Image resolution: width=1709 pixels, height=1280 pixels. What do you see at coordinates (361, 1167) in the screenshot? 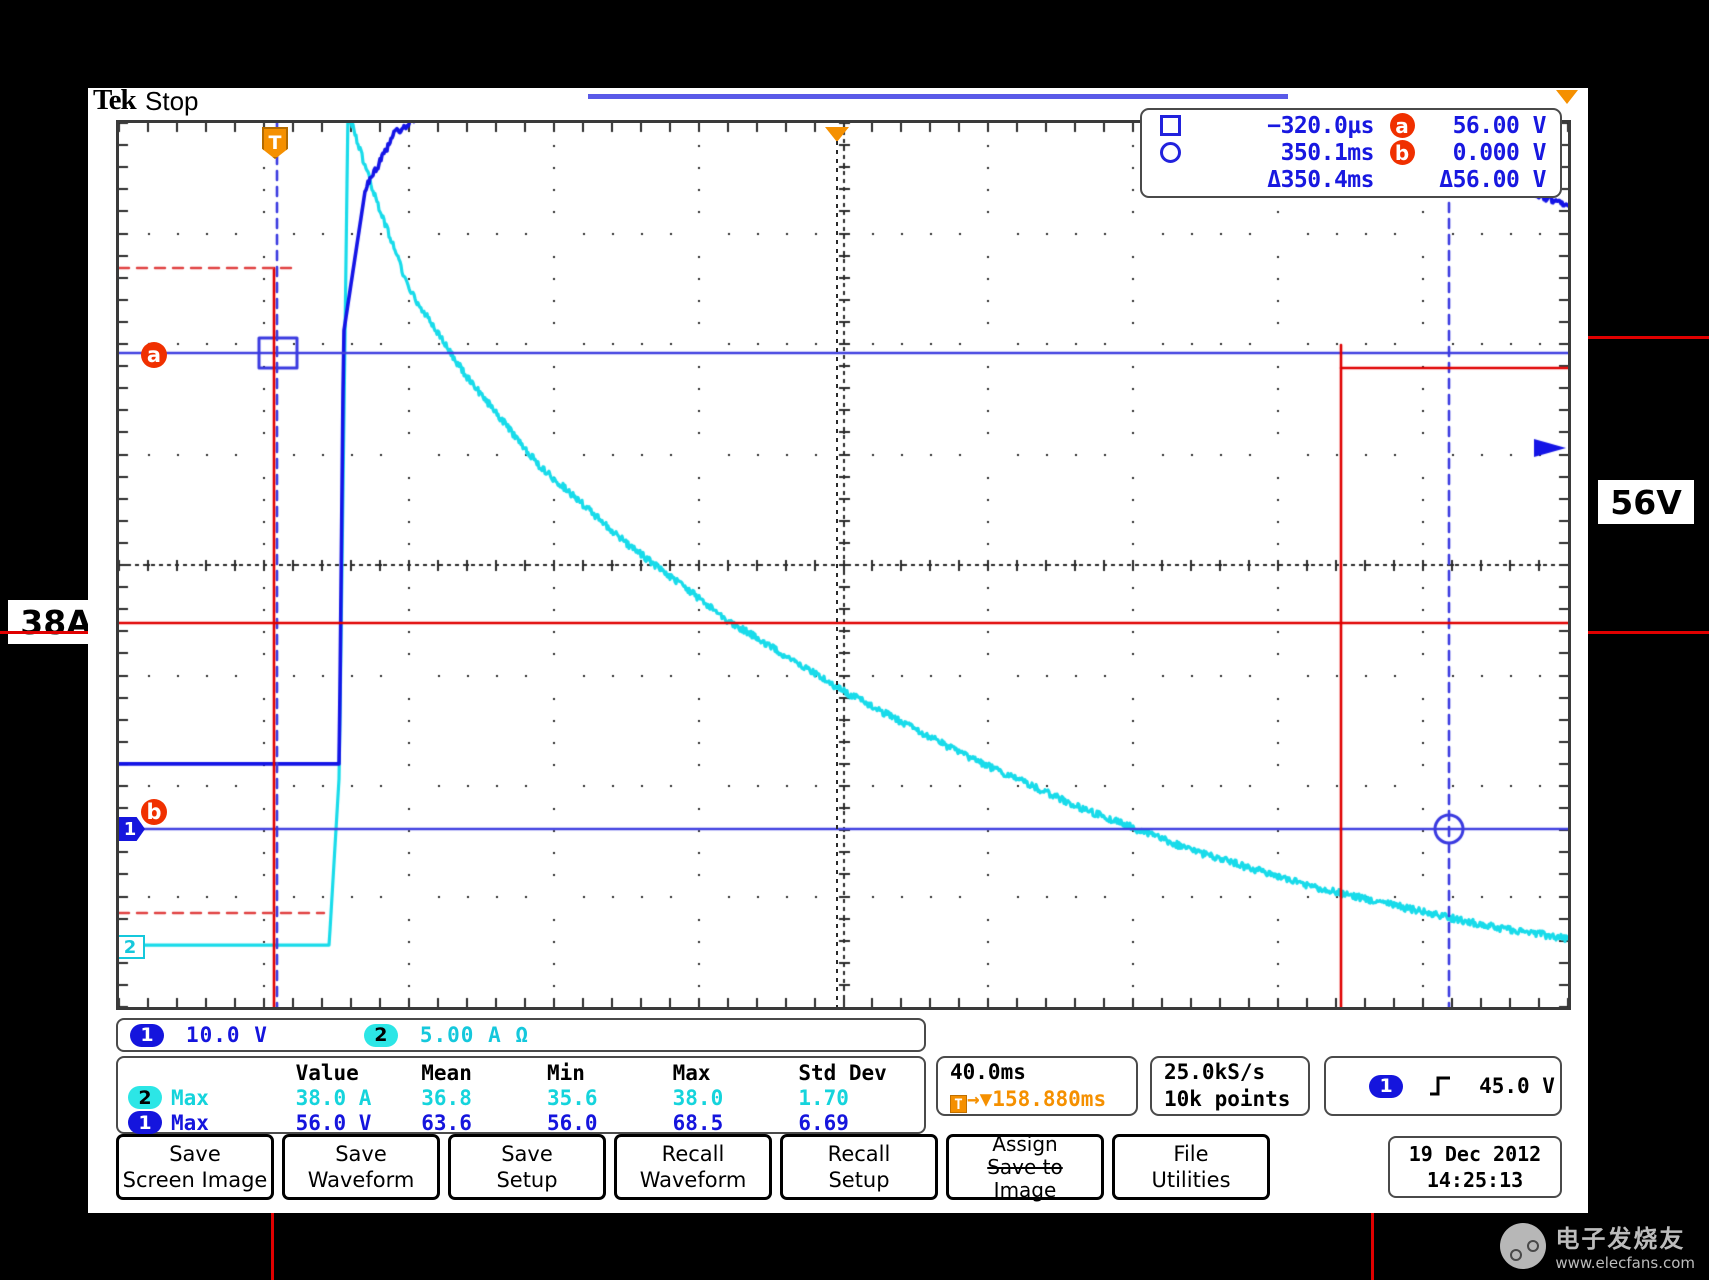
I see `save-waveform-button: Save Waveform` at bounding box center [361, 1167].